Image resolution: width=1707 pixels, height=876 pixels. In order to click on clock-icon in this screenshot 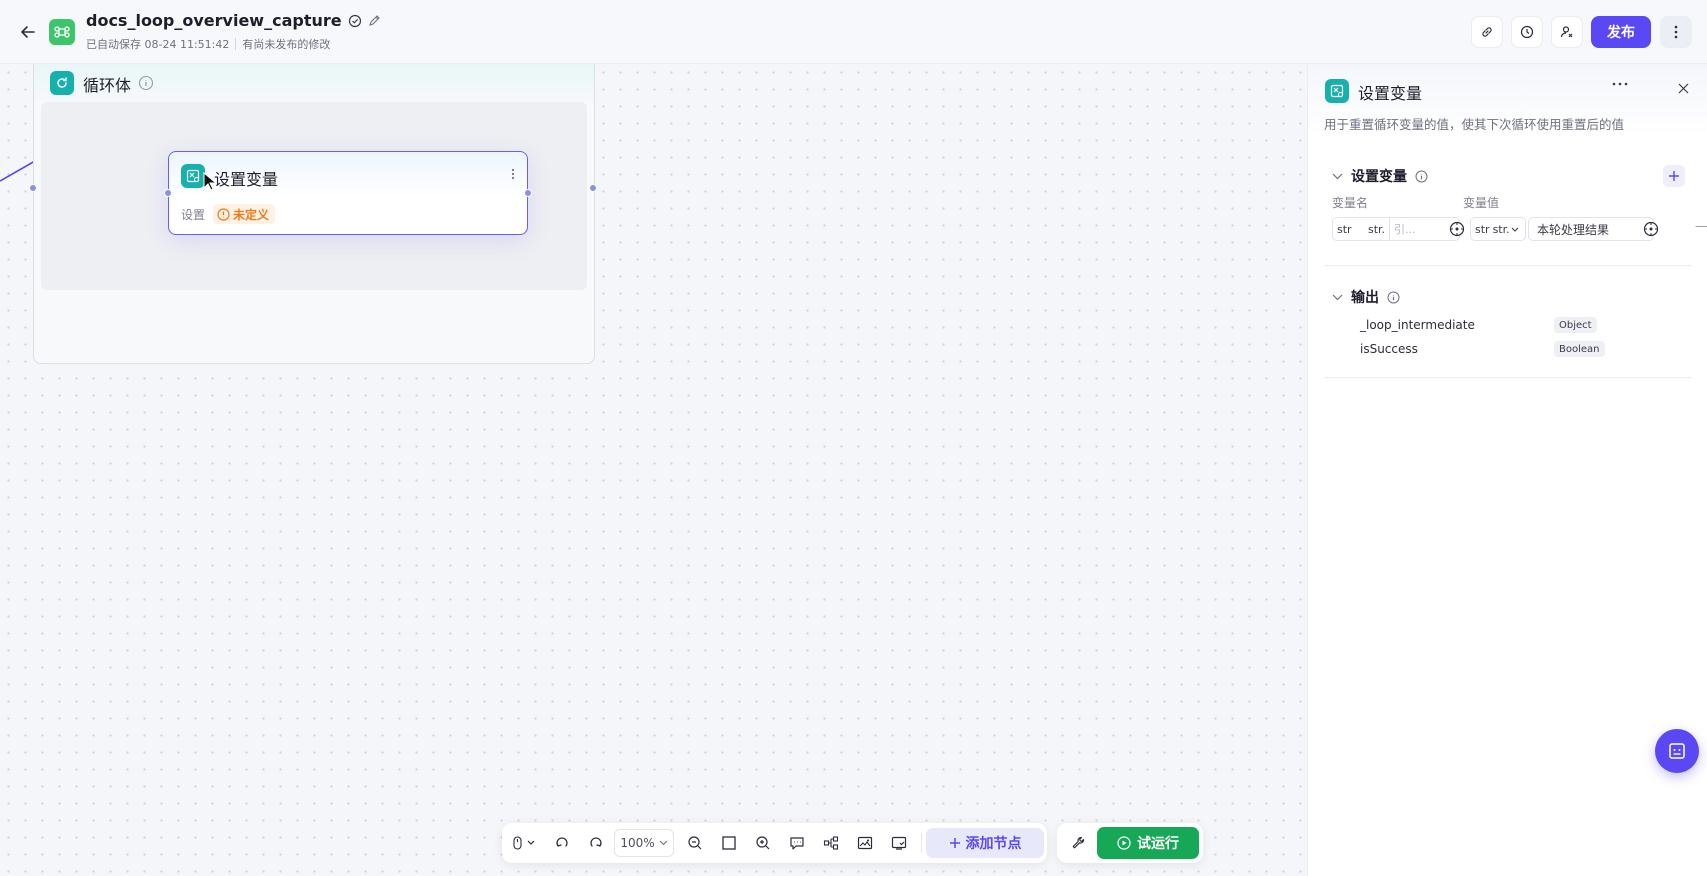, I will do `click(1527, 32)`.